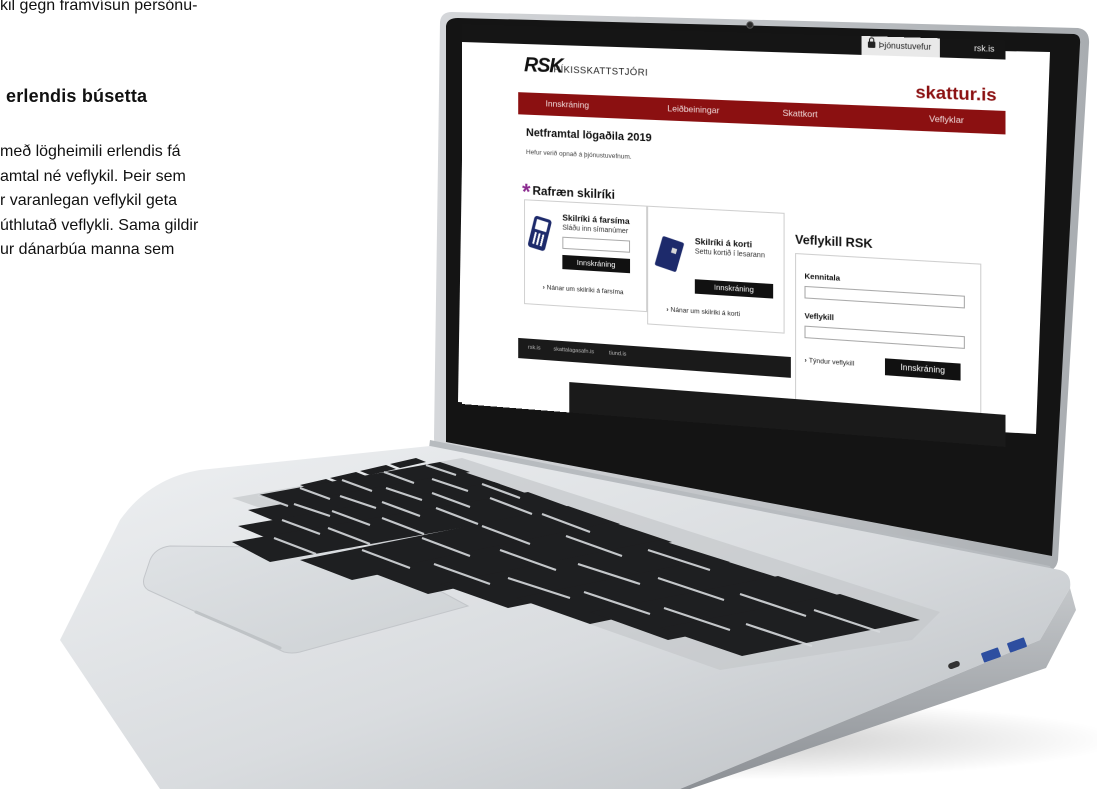 The image size is (1097, 789). Describe the element at coordinates (579, 154) in the screenshot. I see `news-text: Hefur verið opnað á þjónustuvefnum.` at that location.